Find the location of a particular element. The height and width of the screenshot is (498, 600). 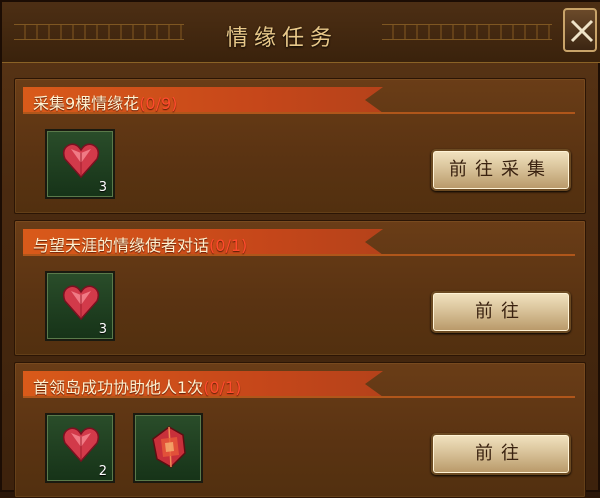

task-label: 与望天涯的情缘使者对话(0/1) is located at coordinates (140, 244).